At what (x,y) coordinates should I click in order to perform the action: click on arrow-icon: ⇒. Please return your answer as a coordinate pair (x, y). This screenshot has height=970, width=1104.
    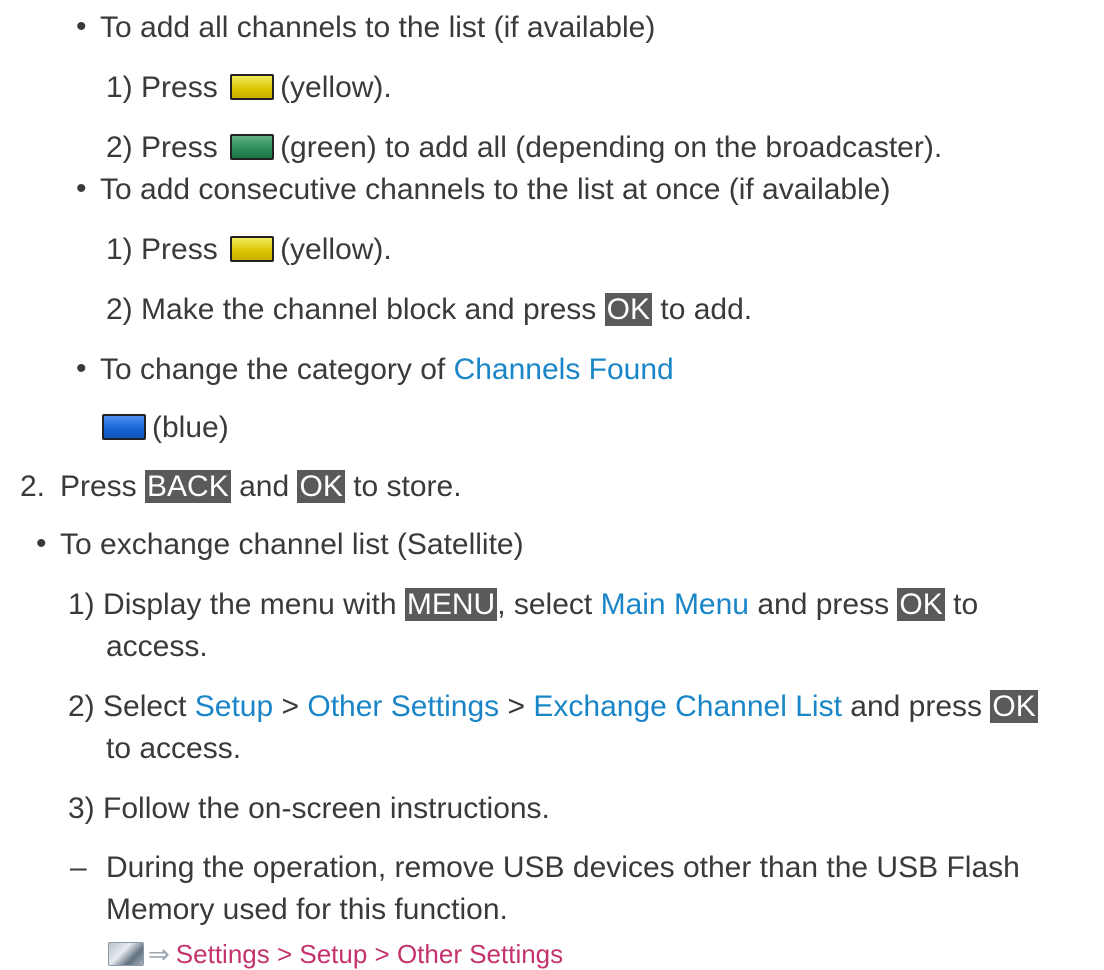
    Looking at the image, I should click on (159, 954).